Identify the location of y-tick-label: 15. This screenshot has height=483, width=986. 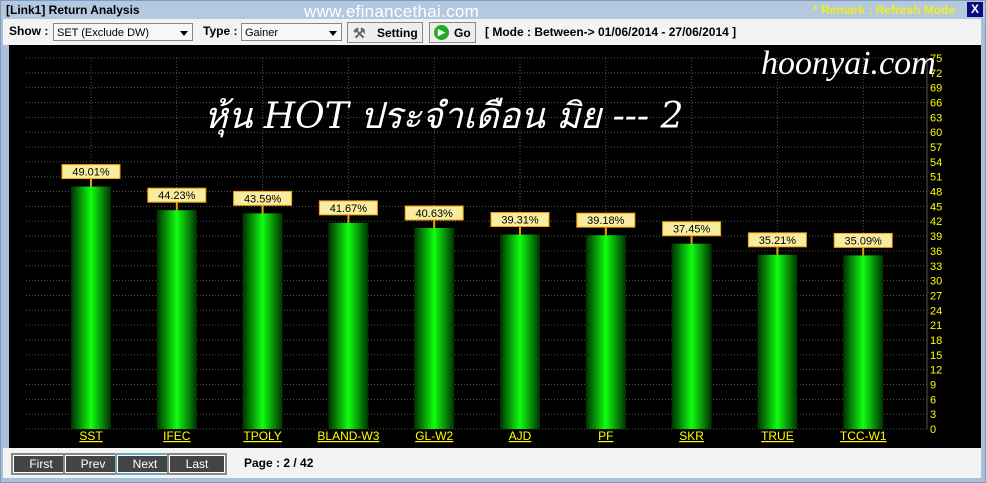
(936, 356).